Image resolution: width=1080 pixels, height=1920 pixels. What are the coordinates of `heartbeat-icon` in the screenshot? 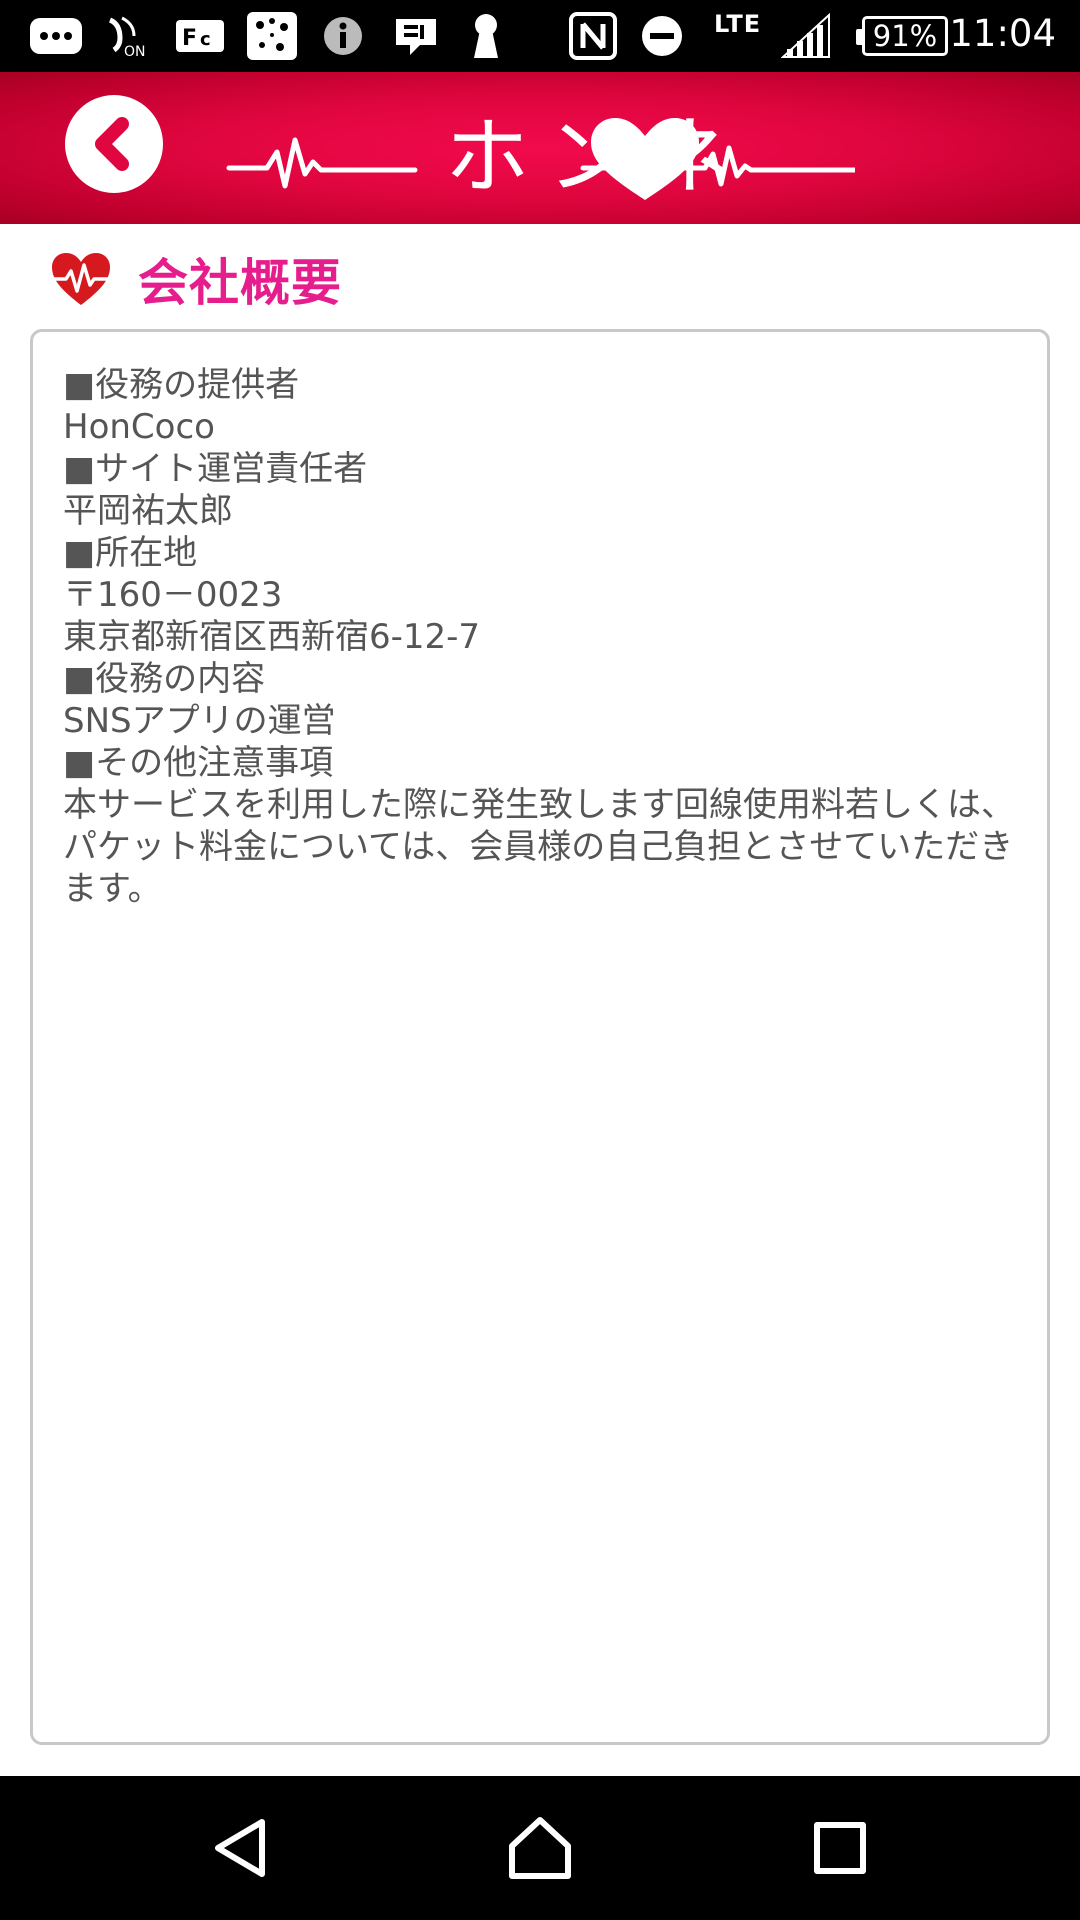 It's located at (81, 279).